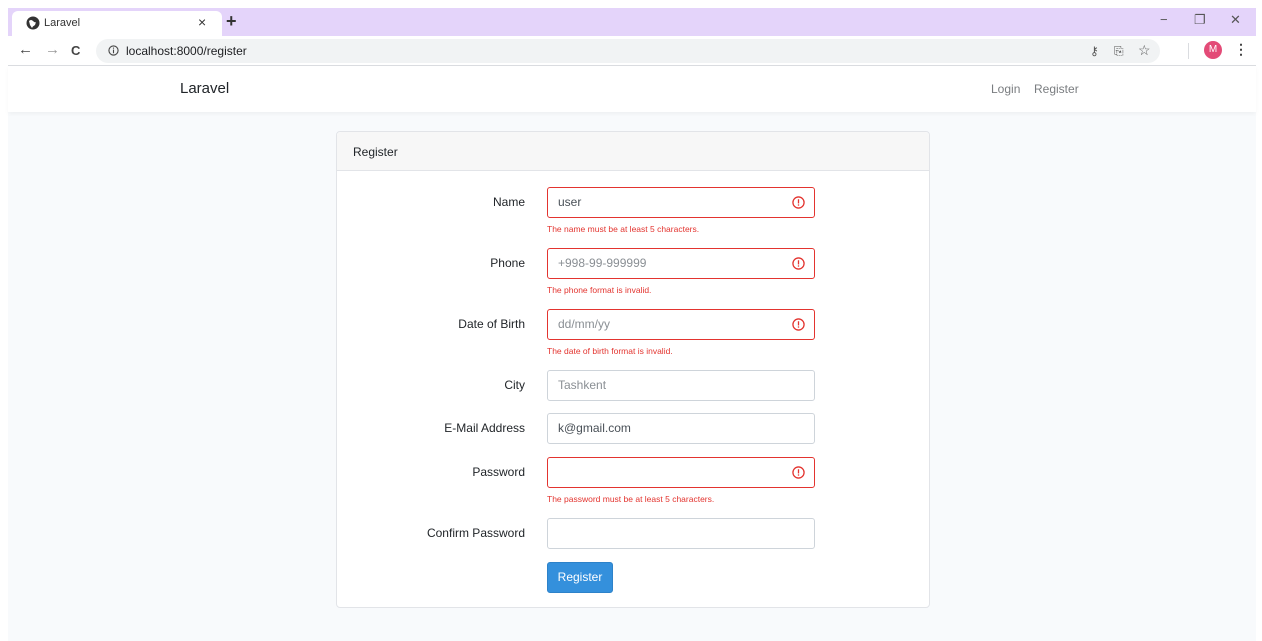 This screenshot has width=1262, height=641. I want to click on tab-strip: Laravel × + − ❐ ✕, so click(632, 22).